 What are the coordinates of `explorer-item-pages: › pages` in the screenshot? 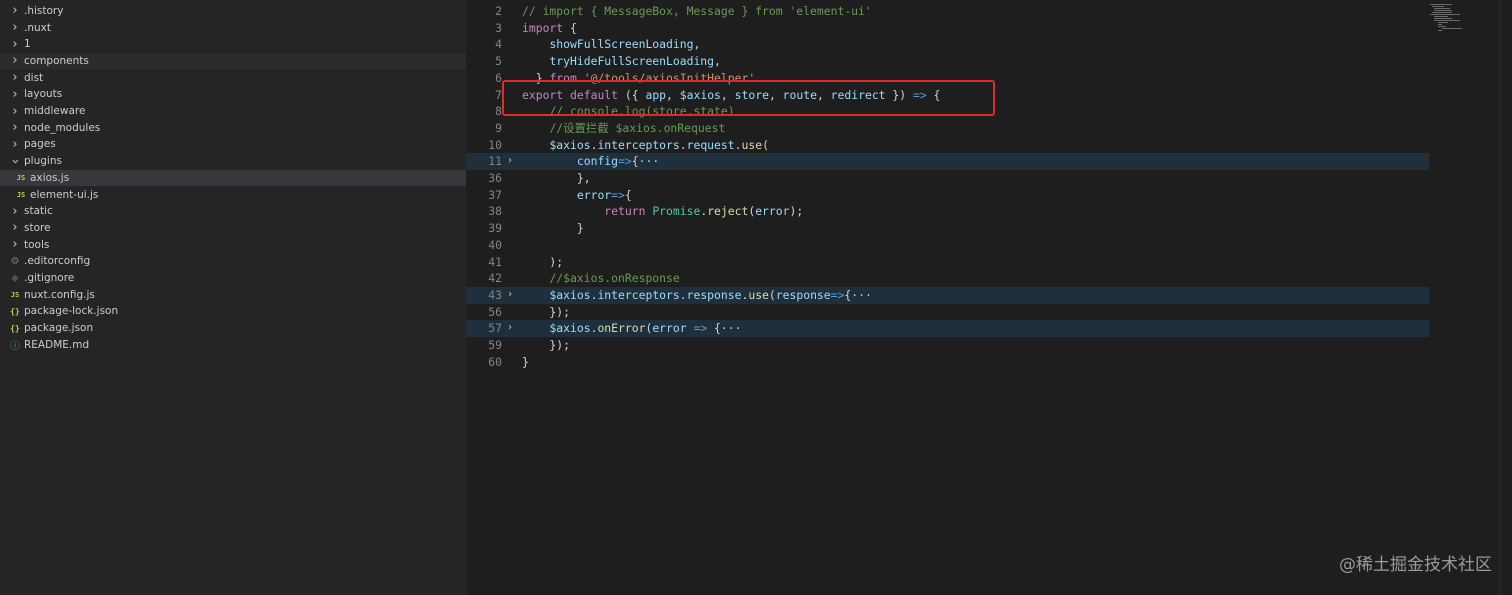 It's located at (233, 144).